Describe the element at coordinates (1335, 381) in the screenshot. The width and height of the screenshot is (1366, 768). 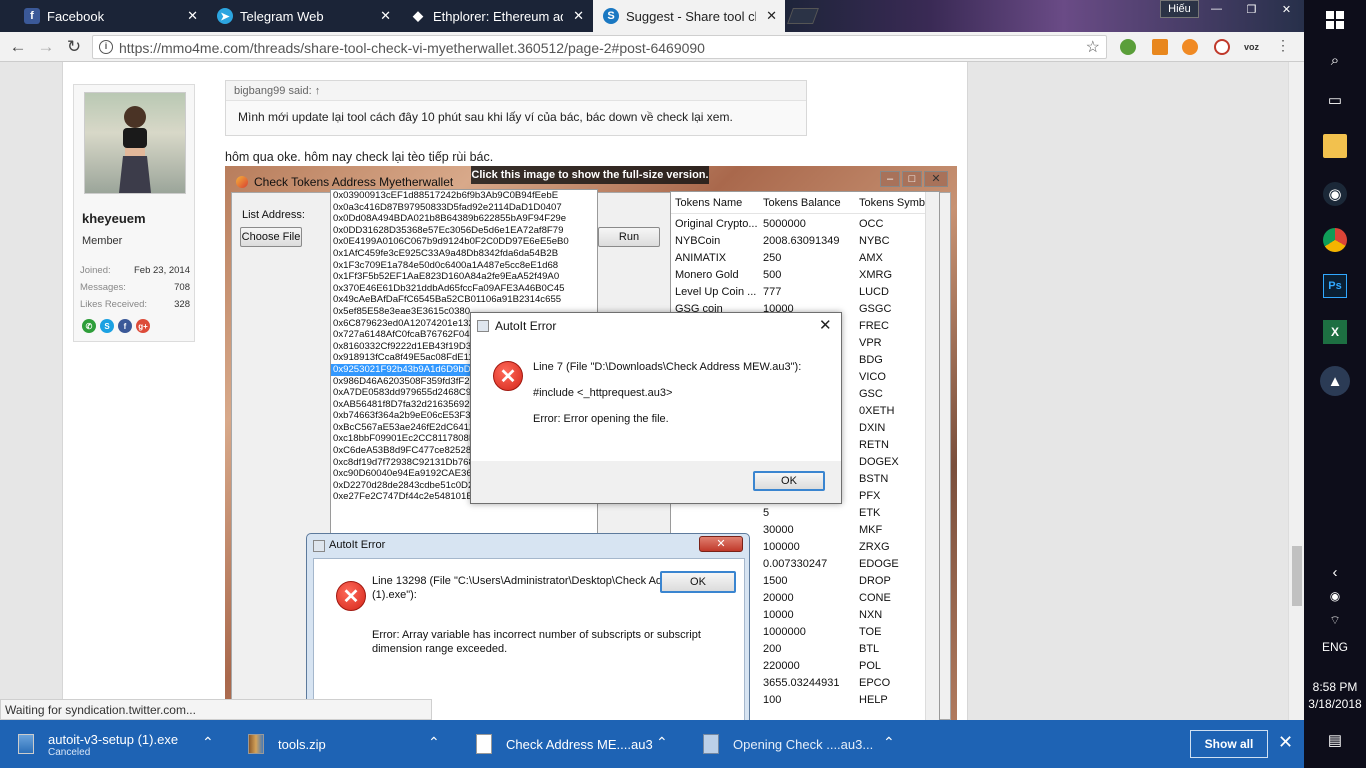
I see `autoit-icon: ▲` at that location.